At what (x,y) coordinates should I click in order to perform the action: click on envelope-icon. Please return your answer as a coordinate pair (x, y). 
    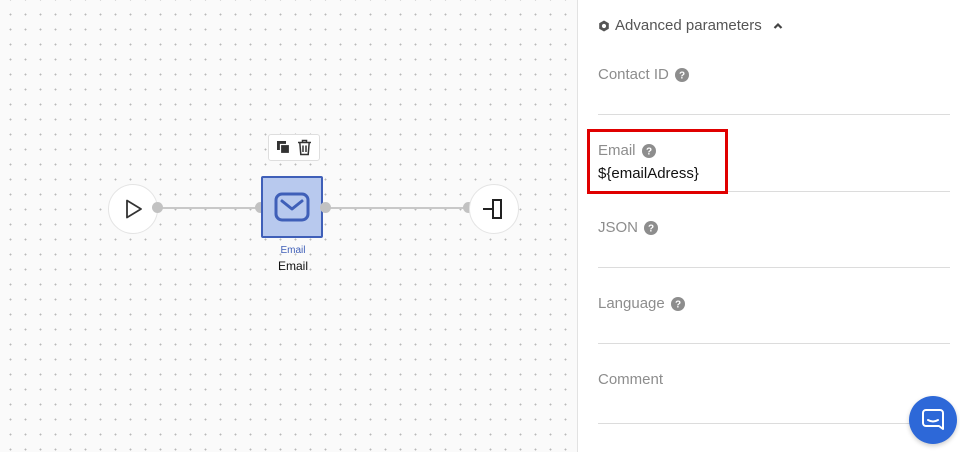
    Looking at the image, I should click on (292, 207).